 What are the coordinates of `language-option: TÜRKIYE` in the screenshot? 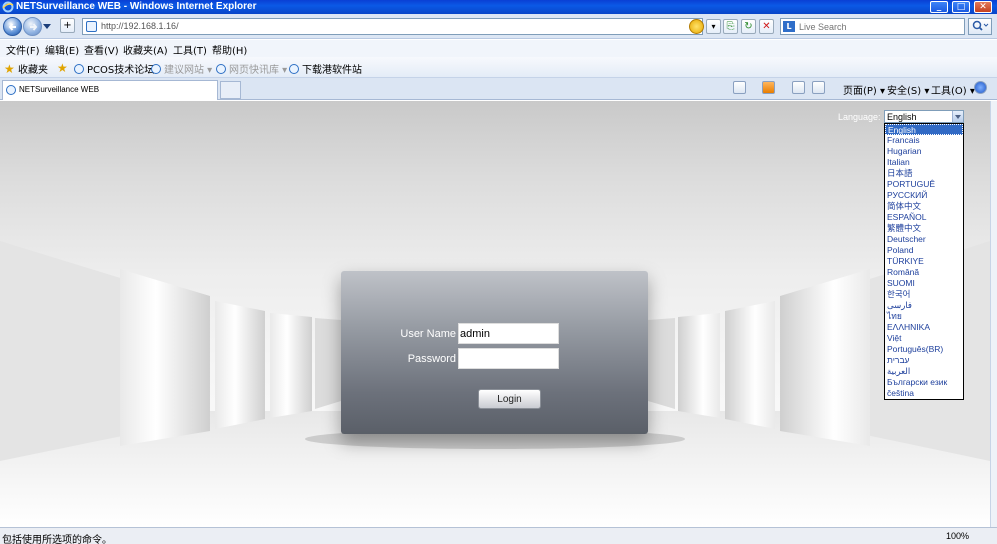 It's located at (924, 261).